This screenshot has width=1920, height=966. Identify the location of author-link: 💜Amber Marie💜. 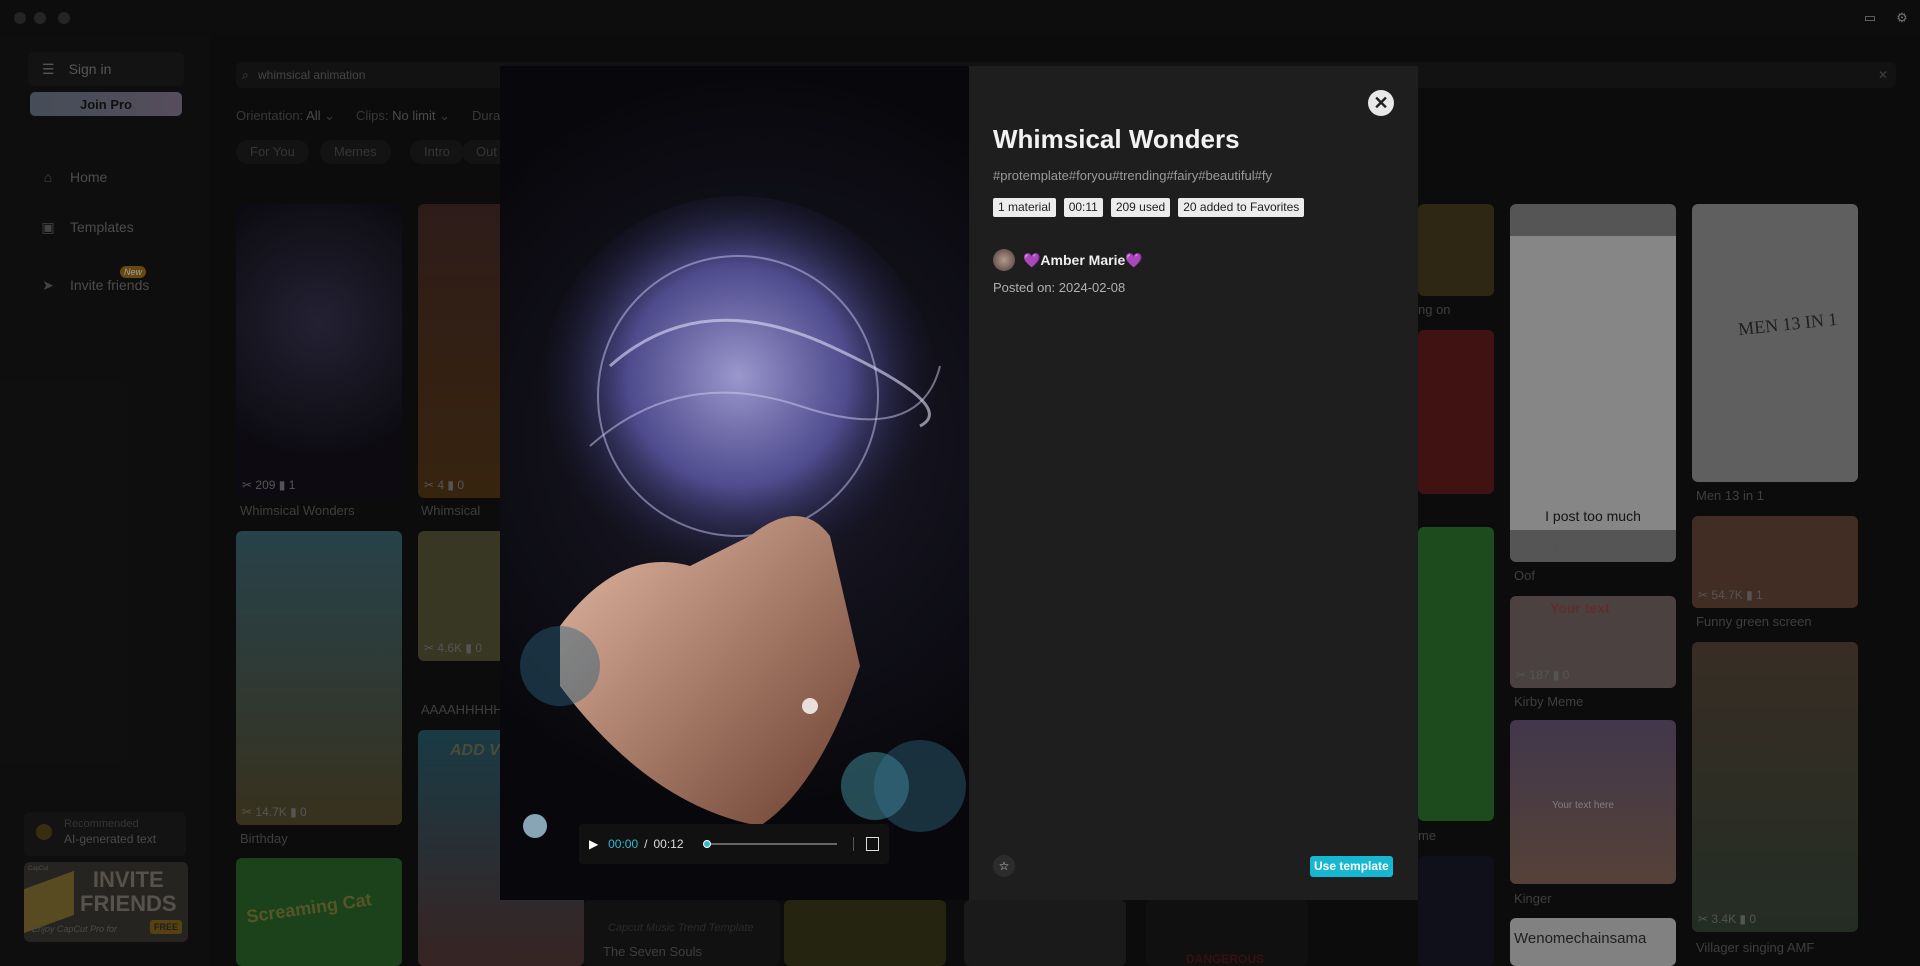
(1068, 260).